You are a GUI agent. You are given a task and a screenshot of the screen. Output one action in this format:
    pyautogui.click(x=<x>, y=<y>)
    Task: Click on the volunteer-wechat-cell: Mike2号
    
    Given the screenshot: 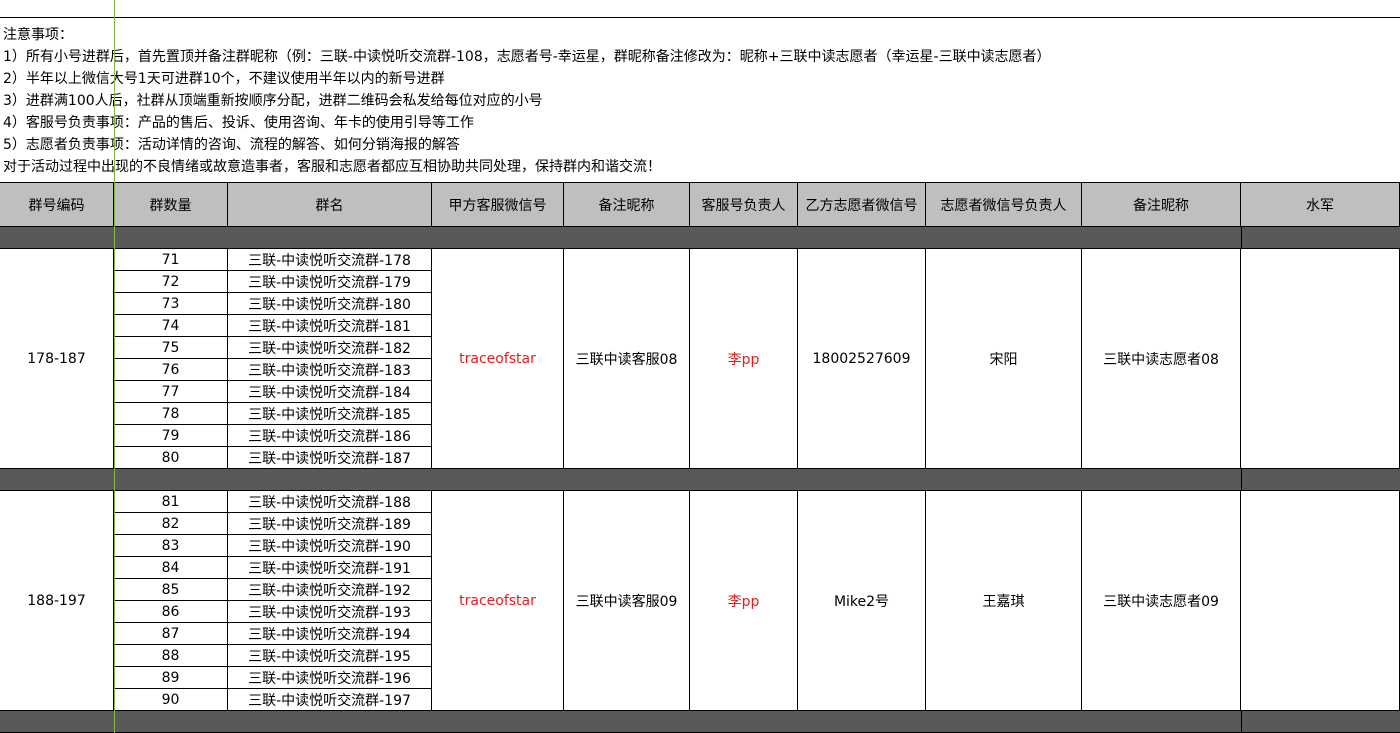 What is the action you would take?
    pyautogui.click(x=862, y=601)
    